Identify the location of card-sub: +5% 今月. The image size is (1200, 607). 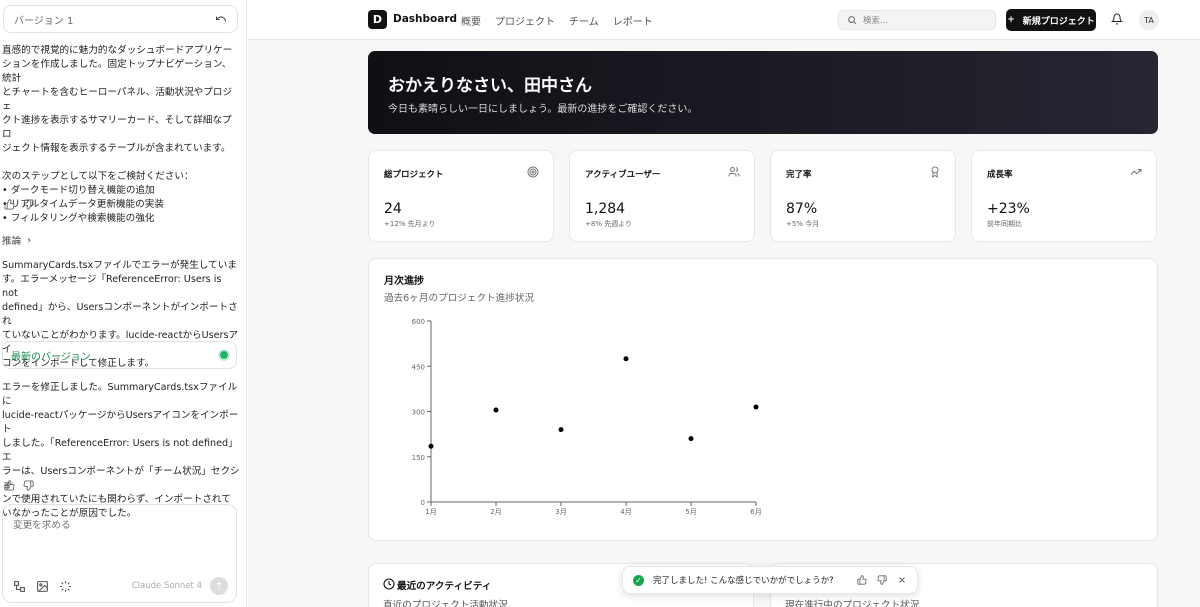
(803, 224).